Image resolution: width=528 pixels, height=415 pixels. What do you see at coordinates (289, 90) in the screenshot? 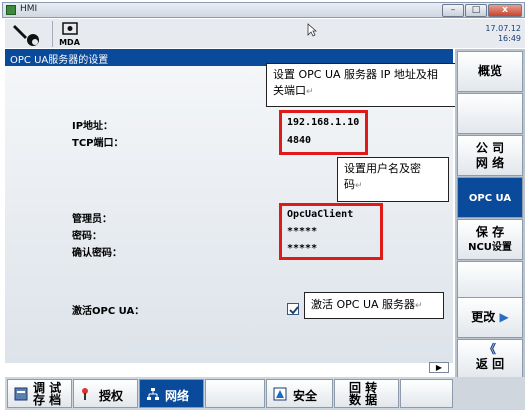
I see `ip-note-line2: 关端口` at bounding box center [289, 90].